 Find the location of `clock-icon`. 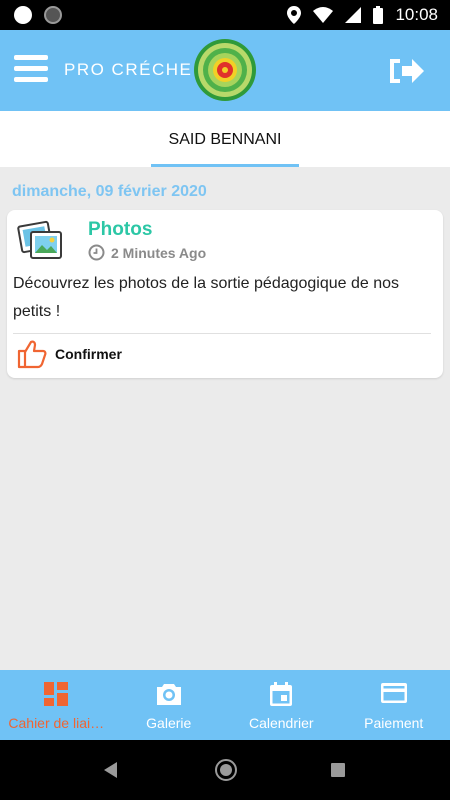

clock-icon is located at coordinates (96, 252).